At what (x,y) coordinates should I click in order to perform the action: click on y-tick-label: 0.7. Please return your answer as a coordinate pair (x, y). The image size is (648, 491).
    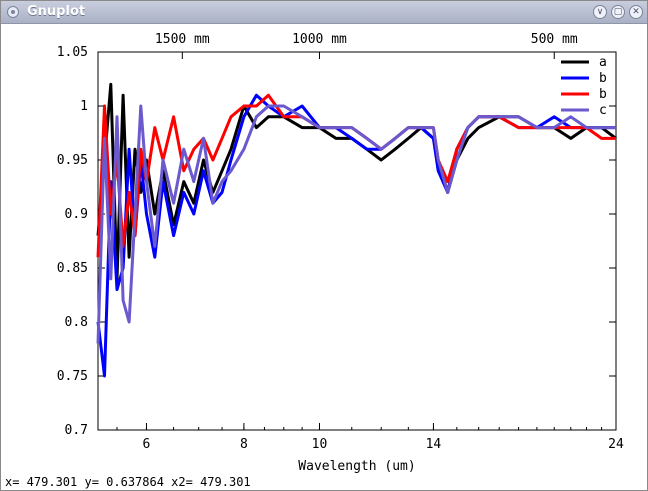
    Looking at the image, I should click on (76, 430).